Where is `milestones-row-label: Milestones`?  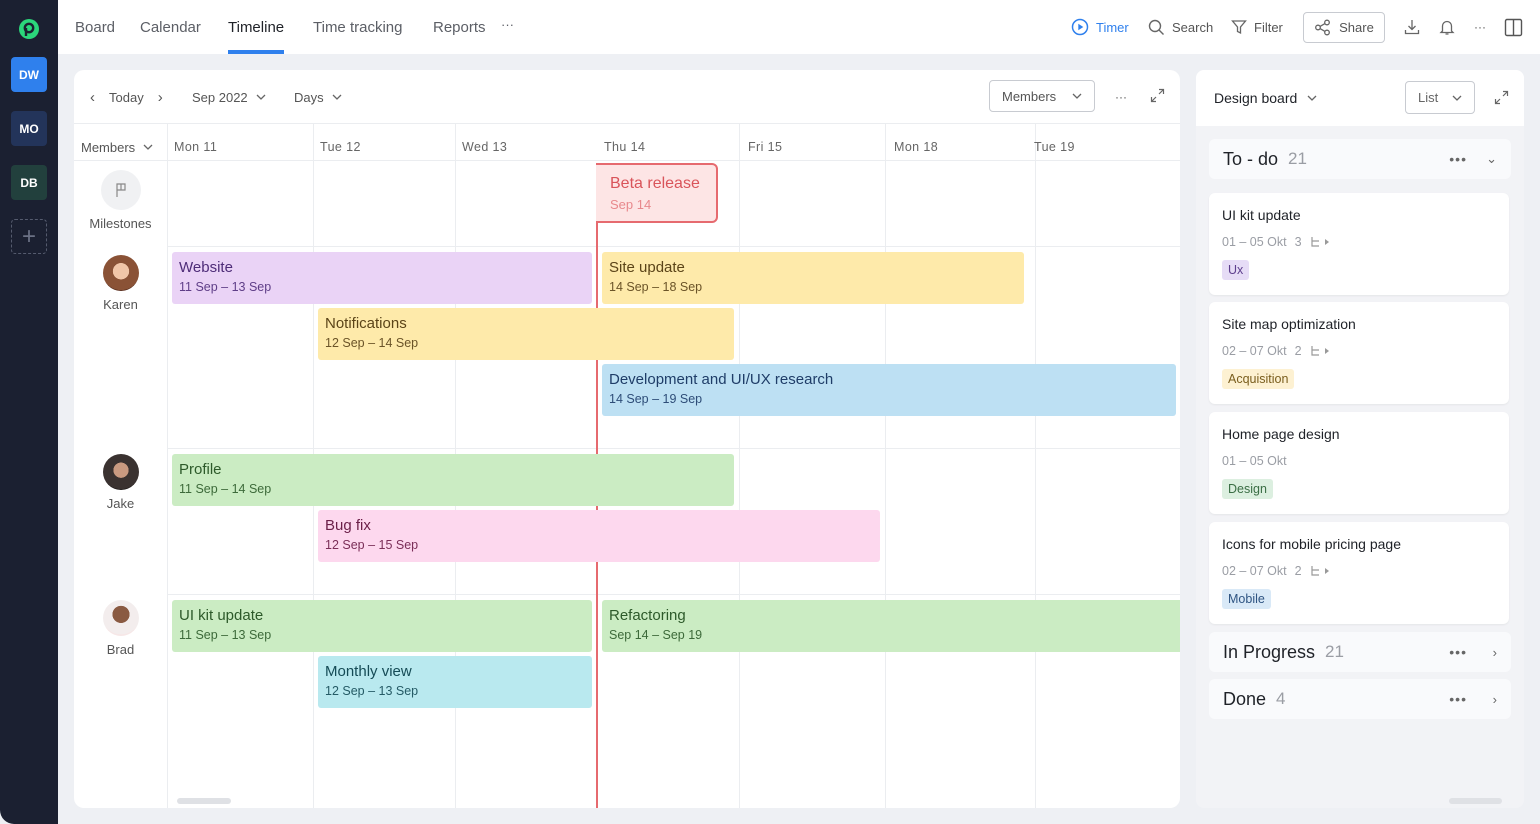 milestones-row-label: Milestones is located at coordinates (120, 200).